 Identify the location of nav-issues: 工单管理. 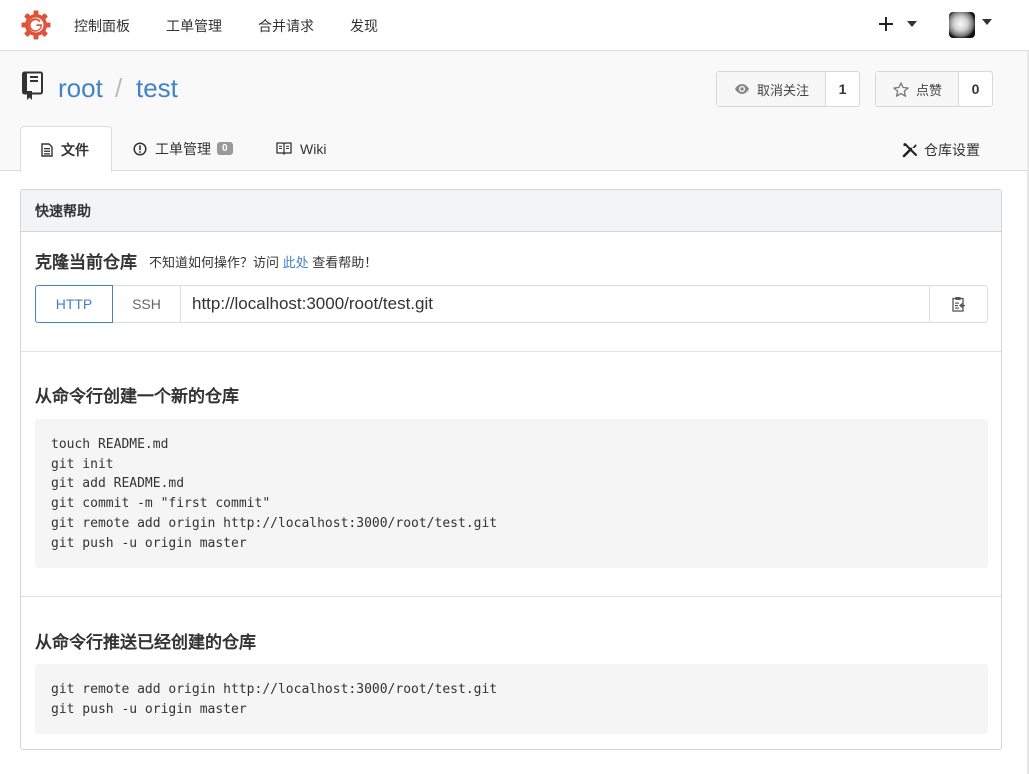
(194, 26).